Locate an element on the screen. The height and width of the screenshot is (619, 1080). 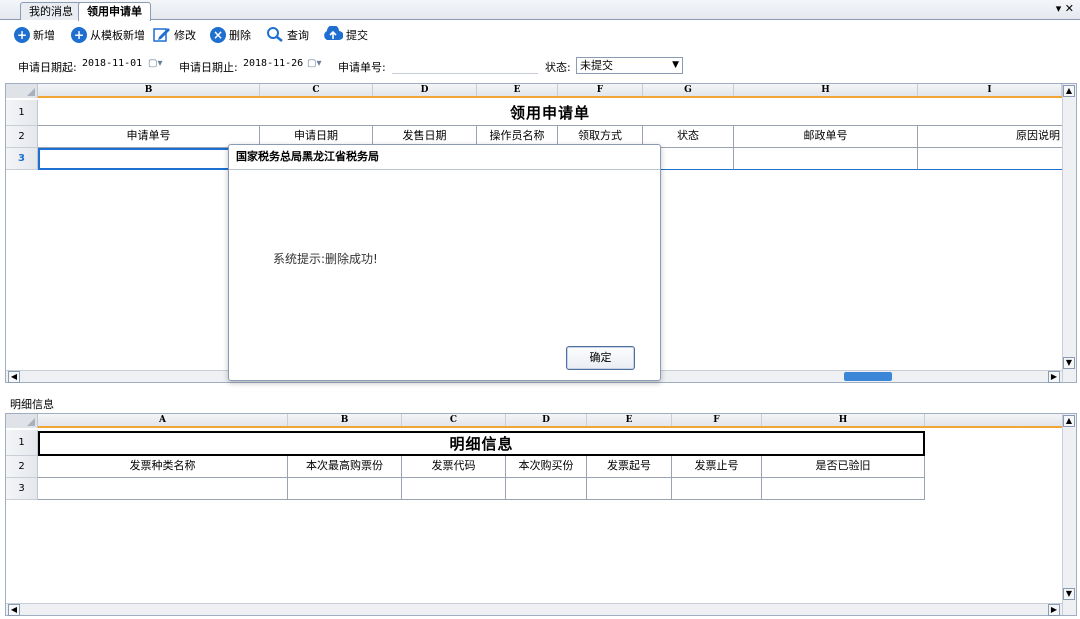
new-button: + 新增 is located at coordinates (34, 35).